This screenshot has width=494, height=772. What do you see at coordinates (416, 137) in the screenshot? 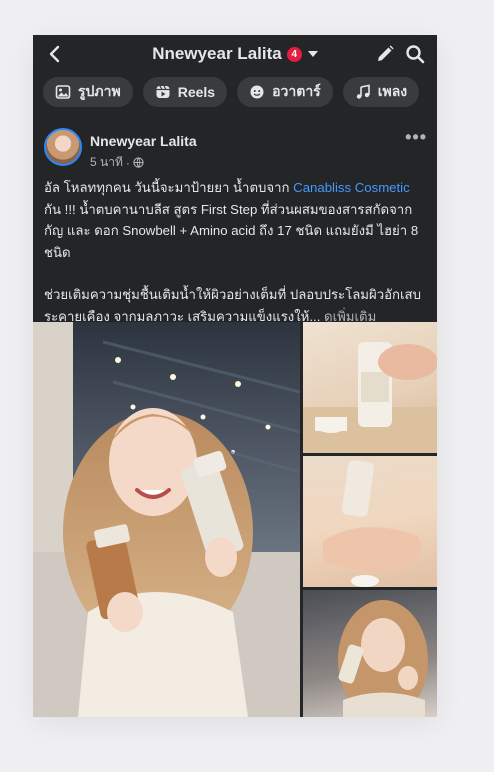
I see `more-options-icon: •••` at bounding box center [416, 137].